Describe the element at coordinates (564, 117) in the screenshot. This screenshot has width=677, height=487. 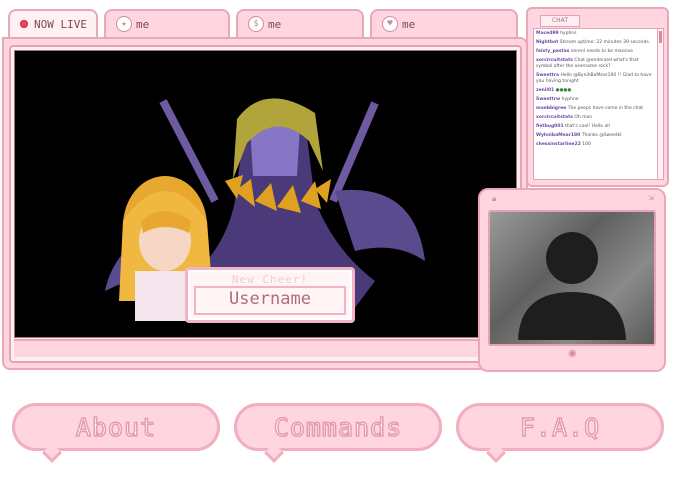
I see `chat-message: xorcircuitstats Oh man` at that location.